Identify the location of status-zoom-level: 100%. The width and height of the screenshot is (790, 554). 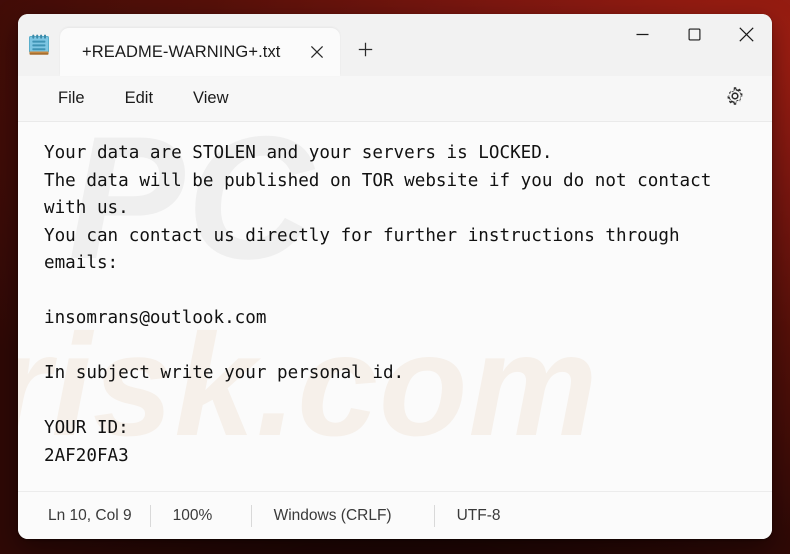
(212, 516).